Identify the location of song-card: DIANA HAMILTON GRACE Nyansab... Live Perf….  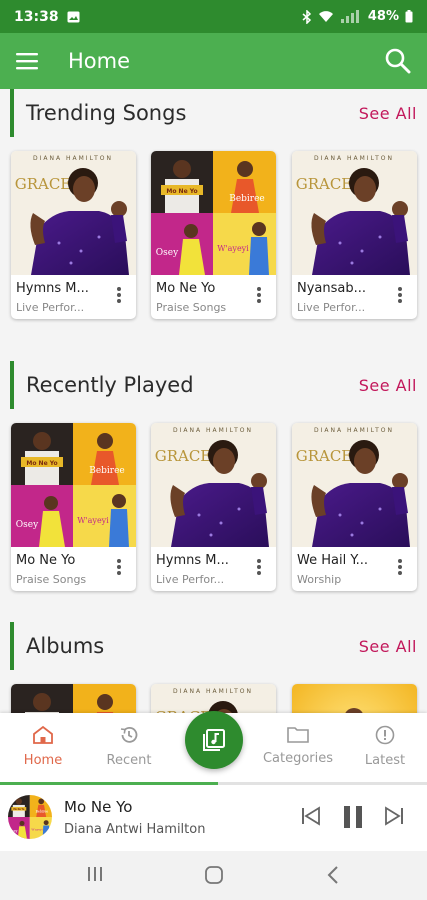
(354, 235).